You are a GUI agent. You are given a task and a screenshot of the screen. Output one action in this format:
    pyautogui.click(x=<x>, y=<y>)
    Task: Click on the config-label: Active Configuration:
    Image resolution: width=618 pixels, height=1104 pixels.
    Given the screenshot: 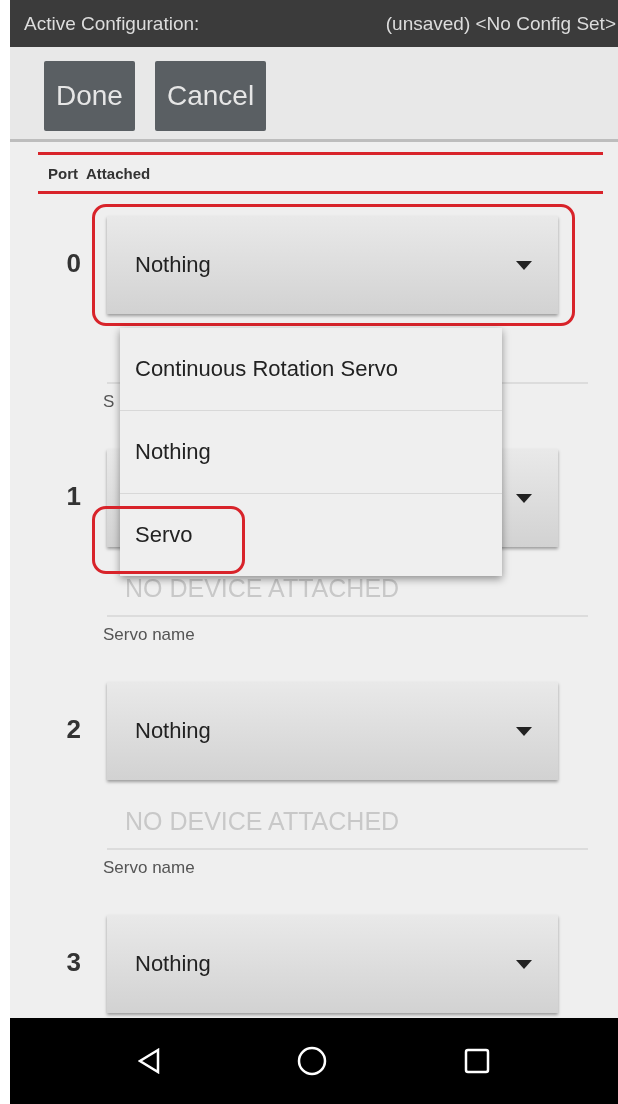 What is the action you would take?
    pyautogui.click(x=112, y=23)
    